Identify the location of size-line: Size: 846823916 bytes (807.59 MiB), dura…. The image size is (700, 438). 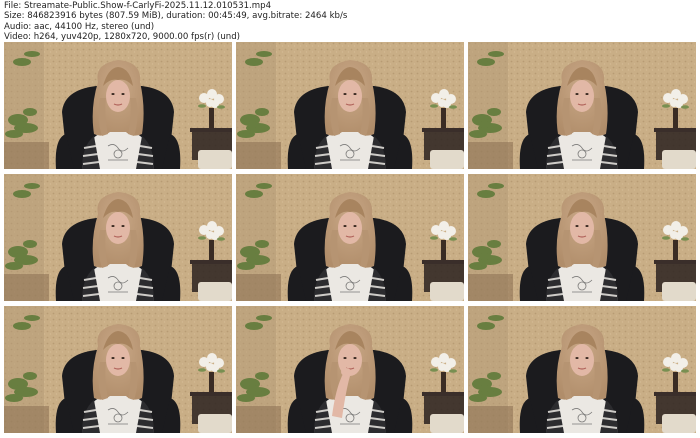
(176, 16).